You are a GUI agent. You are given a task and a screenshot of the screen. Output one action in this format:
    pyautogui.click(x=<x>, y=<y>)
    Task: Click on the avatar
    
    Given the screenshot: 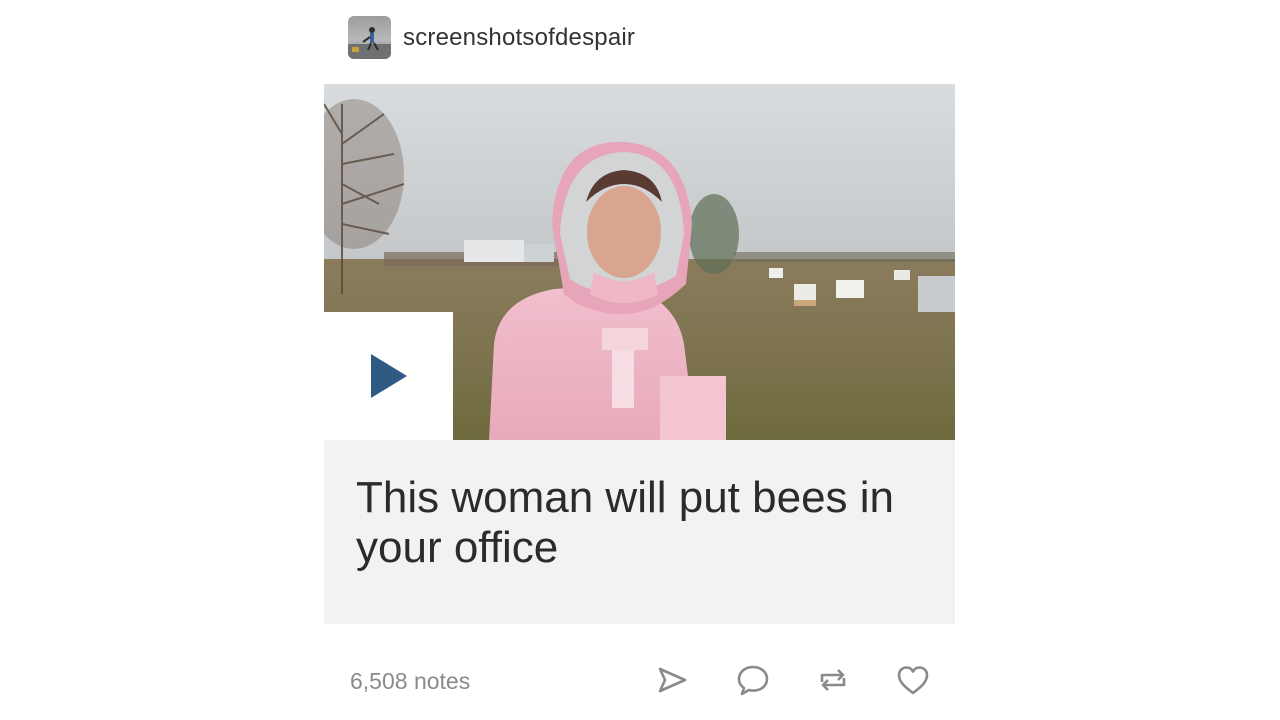 What is the action you would take?
    pyautogui.click(x=369, y=37)
    